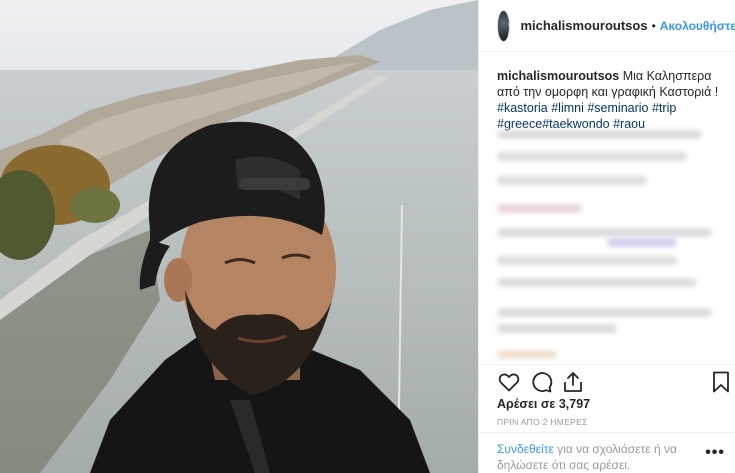  I want to click on comment-icon, so click(541, 382).